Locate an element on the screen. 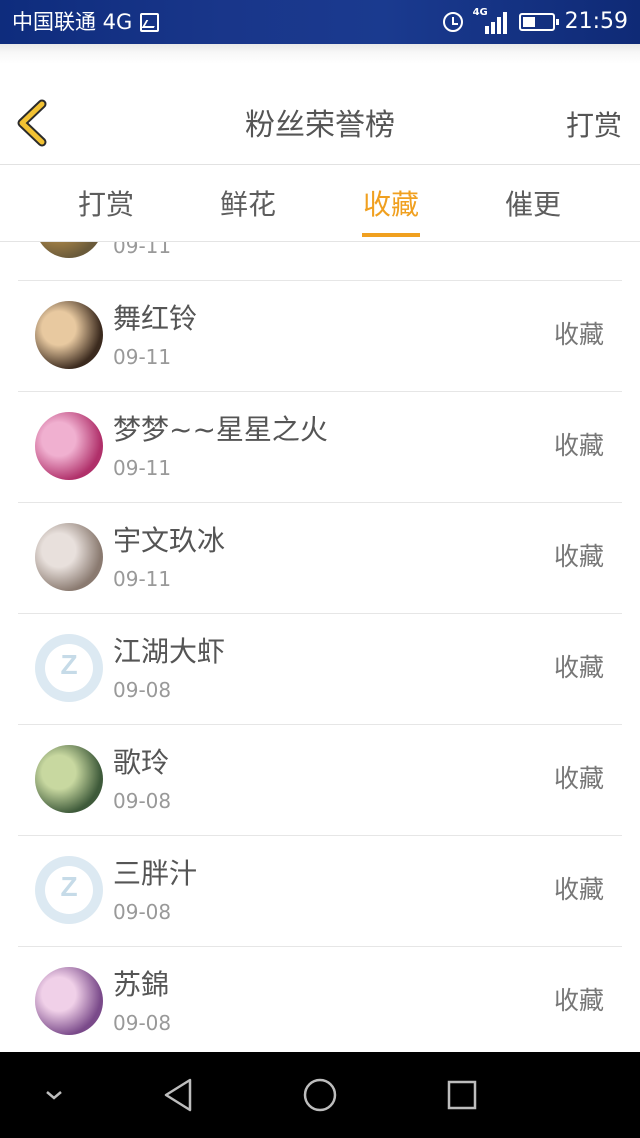  system-nav-bar is located at coordinates (320, 1095).